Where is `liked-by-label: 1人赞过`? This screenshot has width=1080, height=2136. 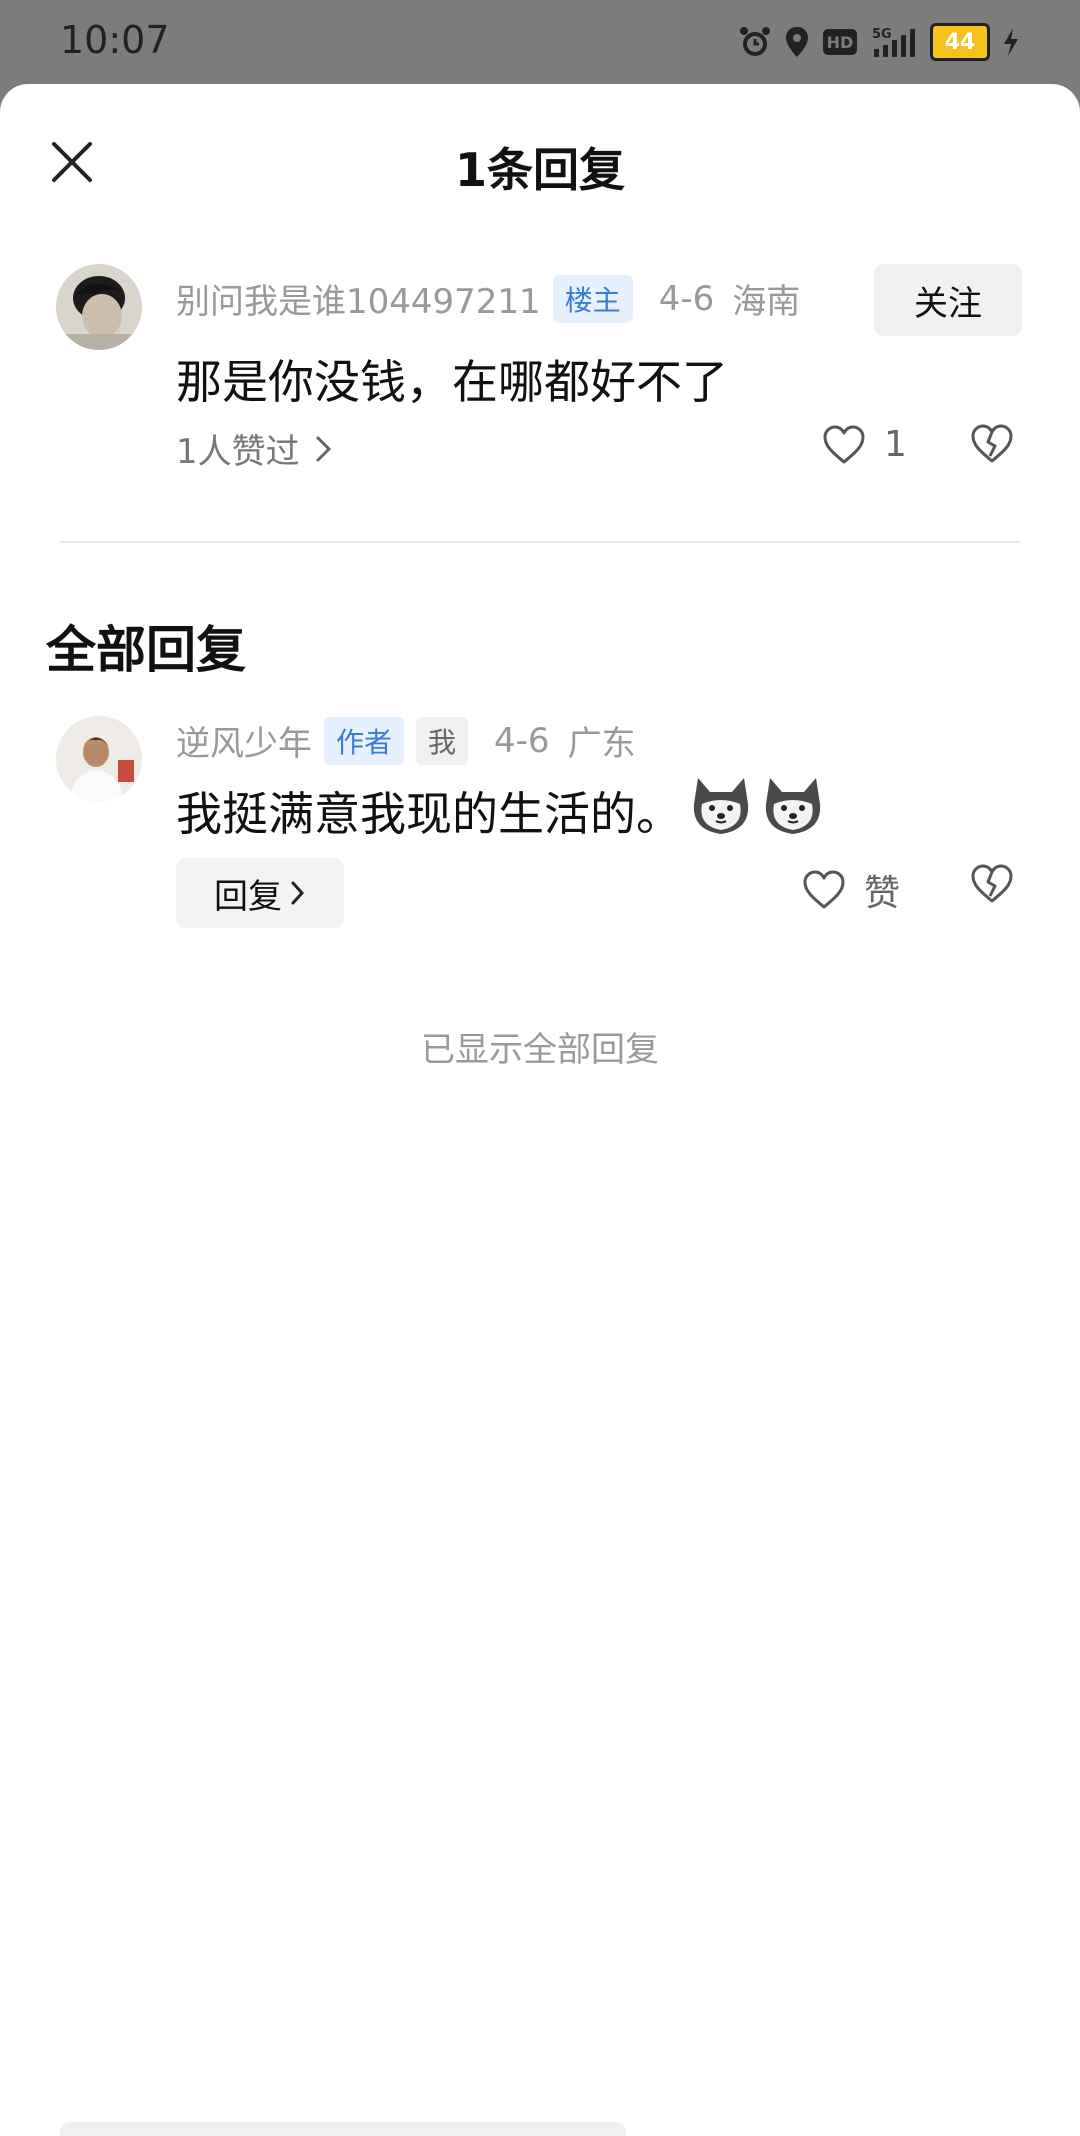 liked-by-label: 1人赞过 is located at coordinates (238, 452).